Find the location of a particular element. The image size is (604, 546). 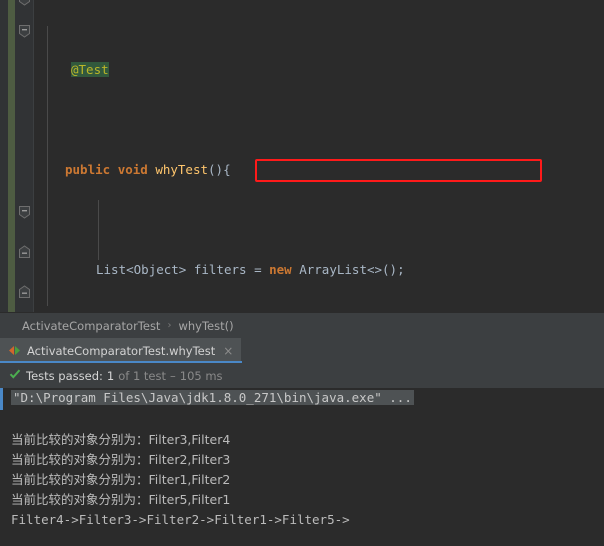

console-line-compare-2: 当前比较的对象分别为：Filter2,Filter3 is located at coordinates (121, 459).